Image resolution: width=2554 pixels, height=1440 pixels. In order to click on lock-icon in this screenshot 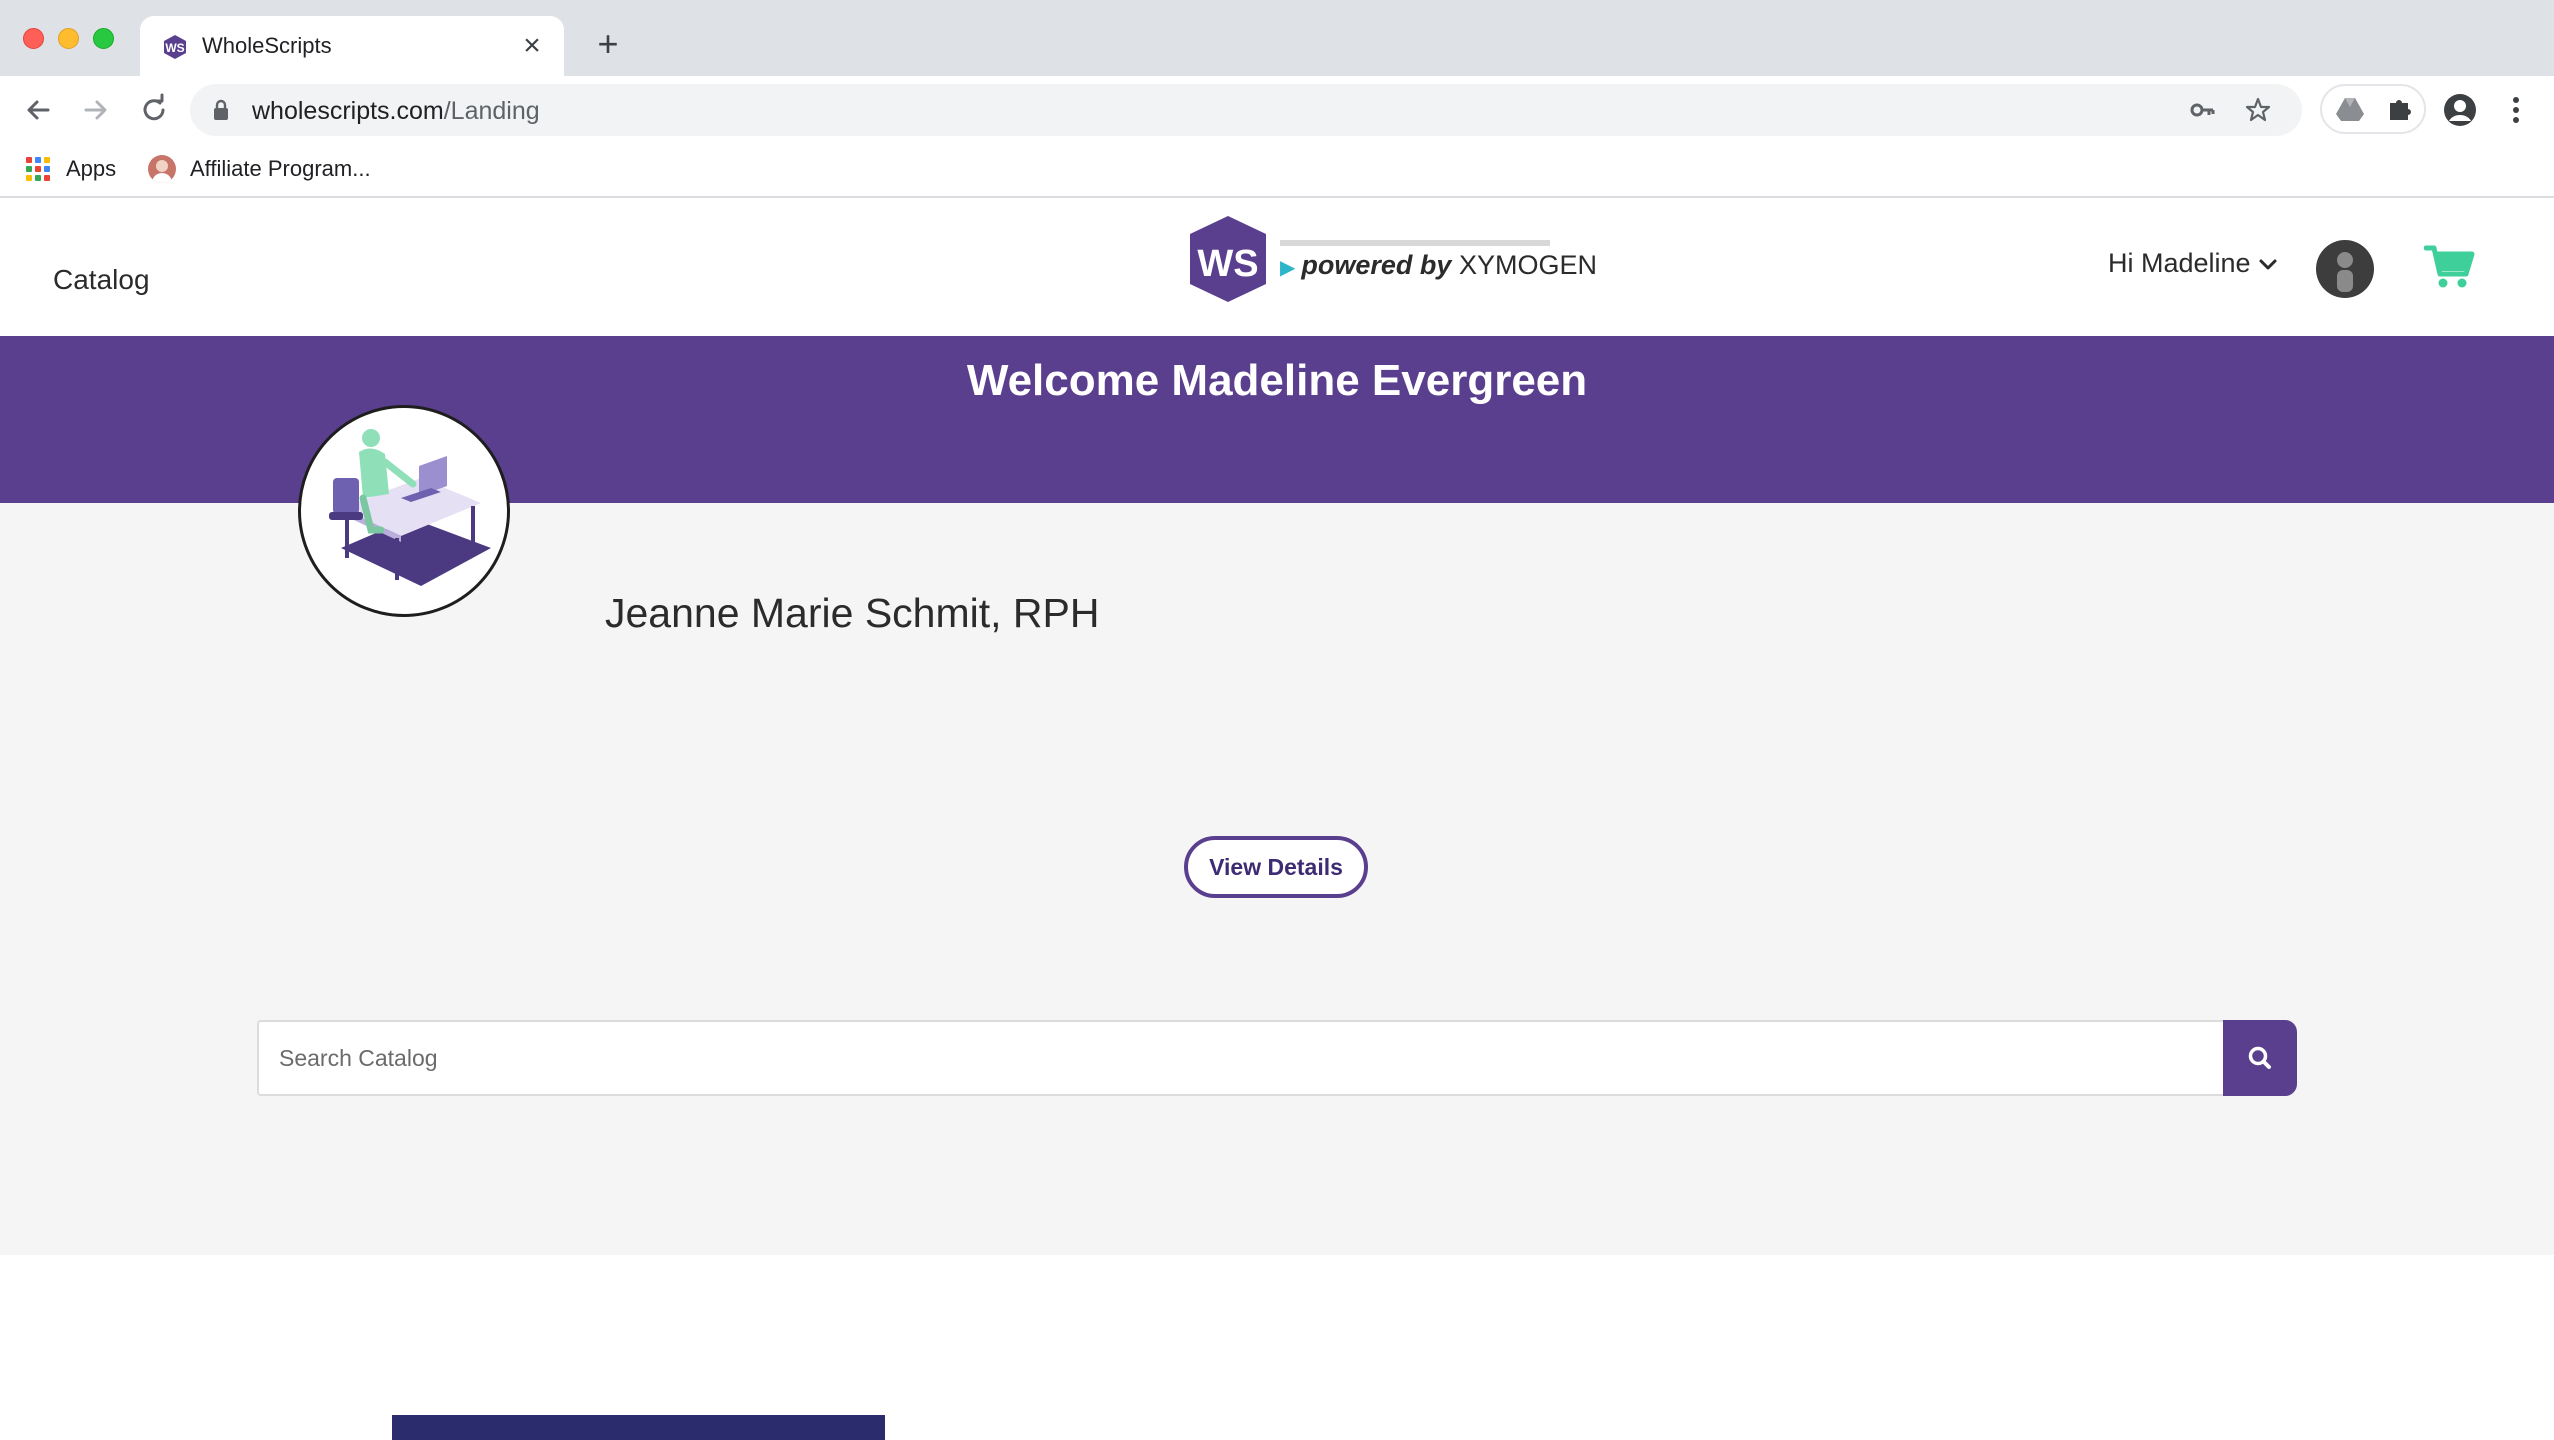, I will do `click(221, 109)`.